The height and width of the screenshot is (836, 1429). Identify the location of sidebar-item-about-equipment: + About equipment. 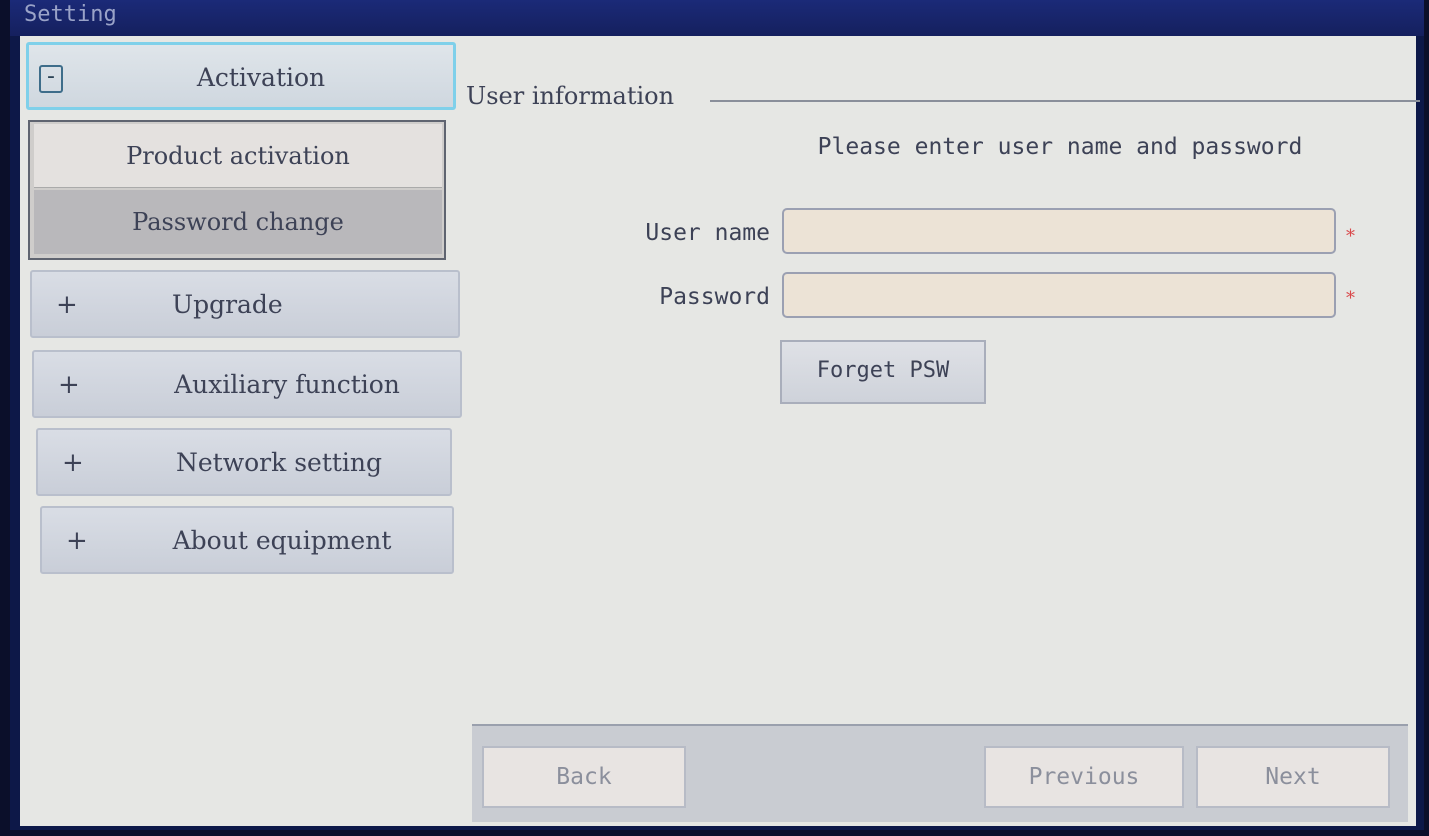
(247, 540).